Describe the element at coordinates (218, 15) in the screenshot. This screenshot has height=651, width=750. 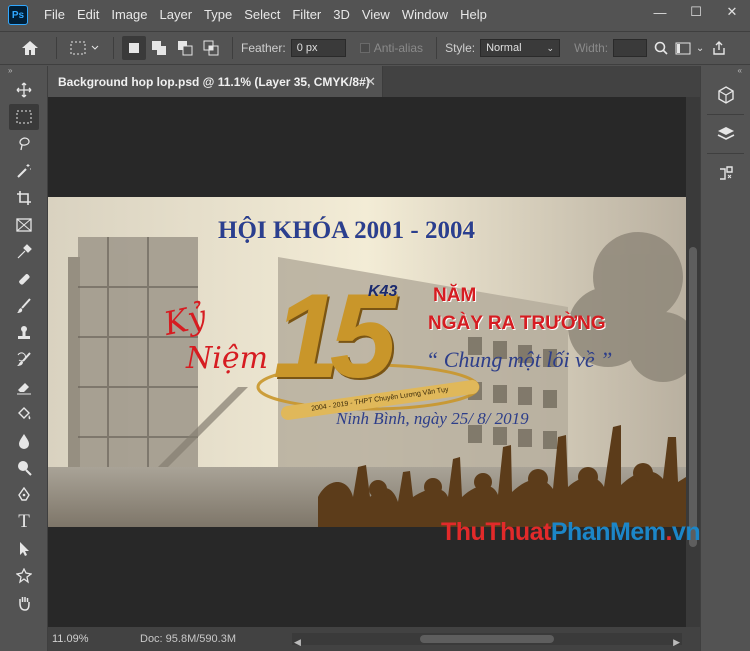
I see `menu-type: Type` at that location.